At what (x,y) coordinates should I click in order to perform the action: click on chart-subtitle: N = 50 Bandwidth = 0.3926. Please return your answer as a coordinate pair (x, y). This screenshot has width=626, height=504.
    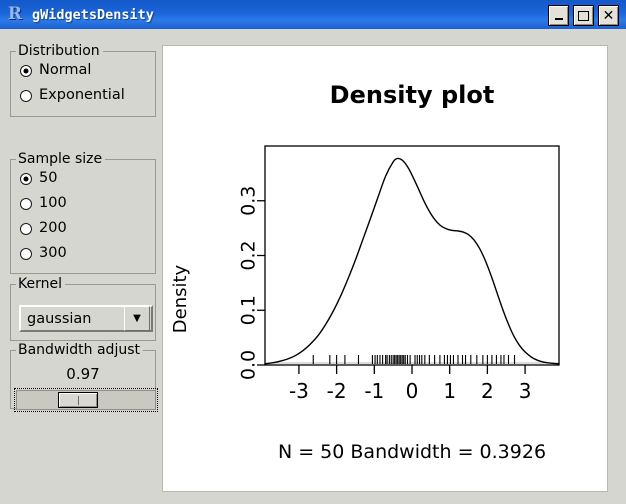
    Looking at the image, I should click on (412, 452).